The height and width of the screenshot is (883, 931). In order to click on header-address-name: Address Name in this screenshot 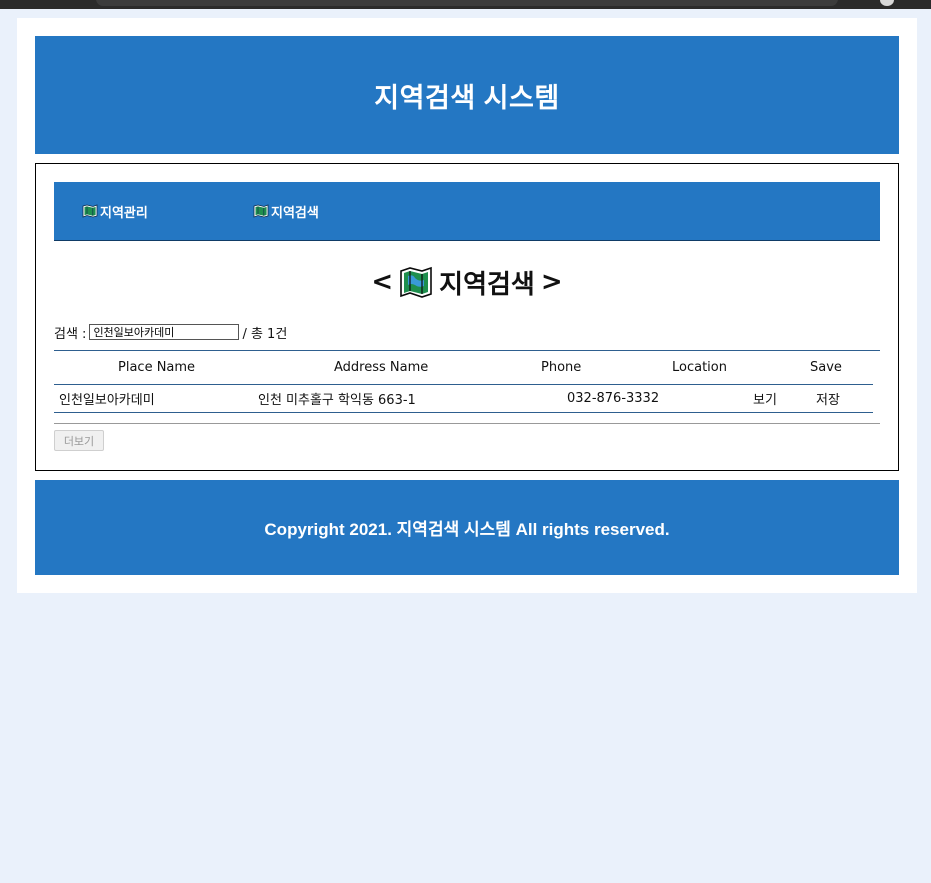, I will do `click(381, 367)`.